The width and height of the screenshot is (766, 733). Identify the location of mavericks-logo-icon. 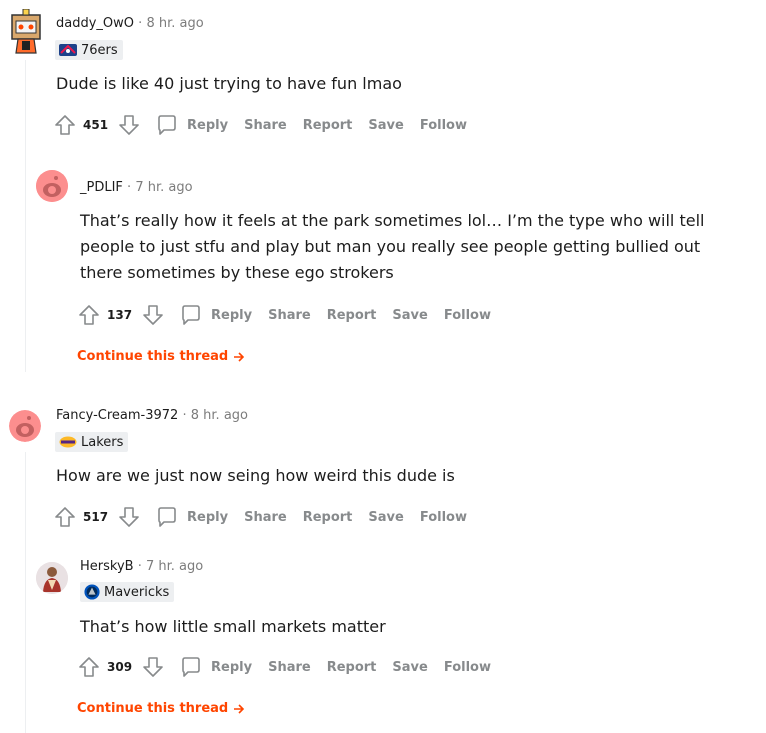
(92, 592).